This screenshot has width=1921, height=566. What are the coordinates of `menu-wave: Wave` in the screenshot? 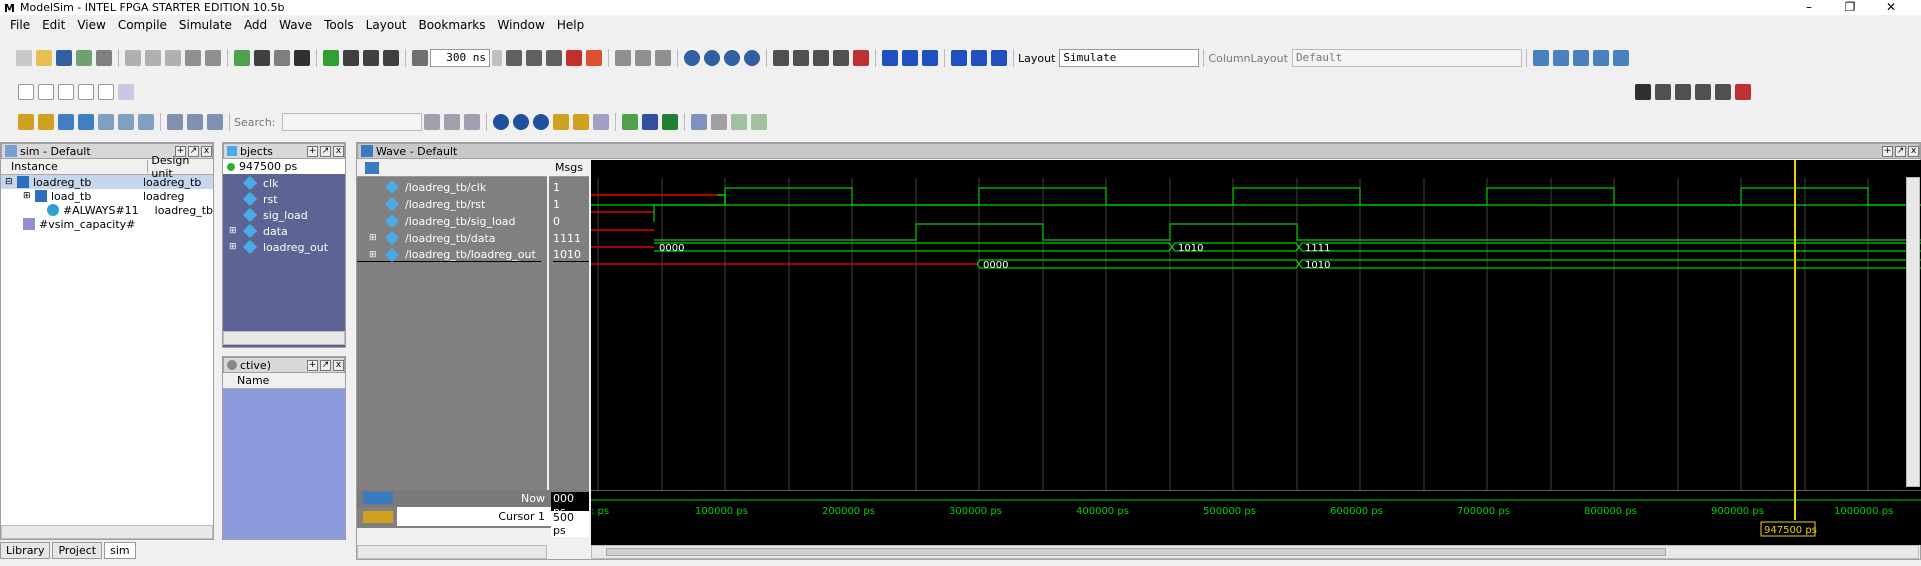 It's located at (295, 25).